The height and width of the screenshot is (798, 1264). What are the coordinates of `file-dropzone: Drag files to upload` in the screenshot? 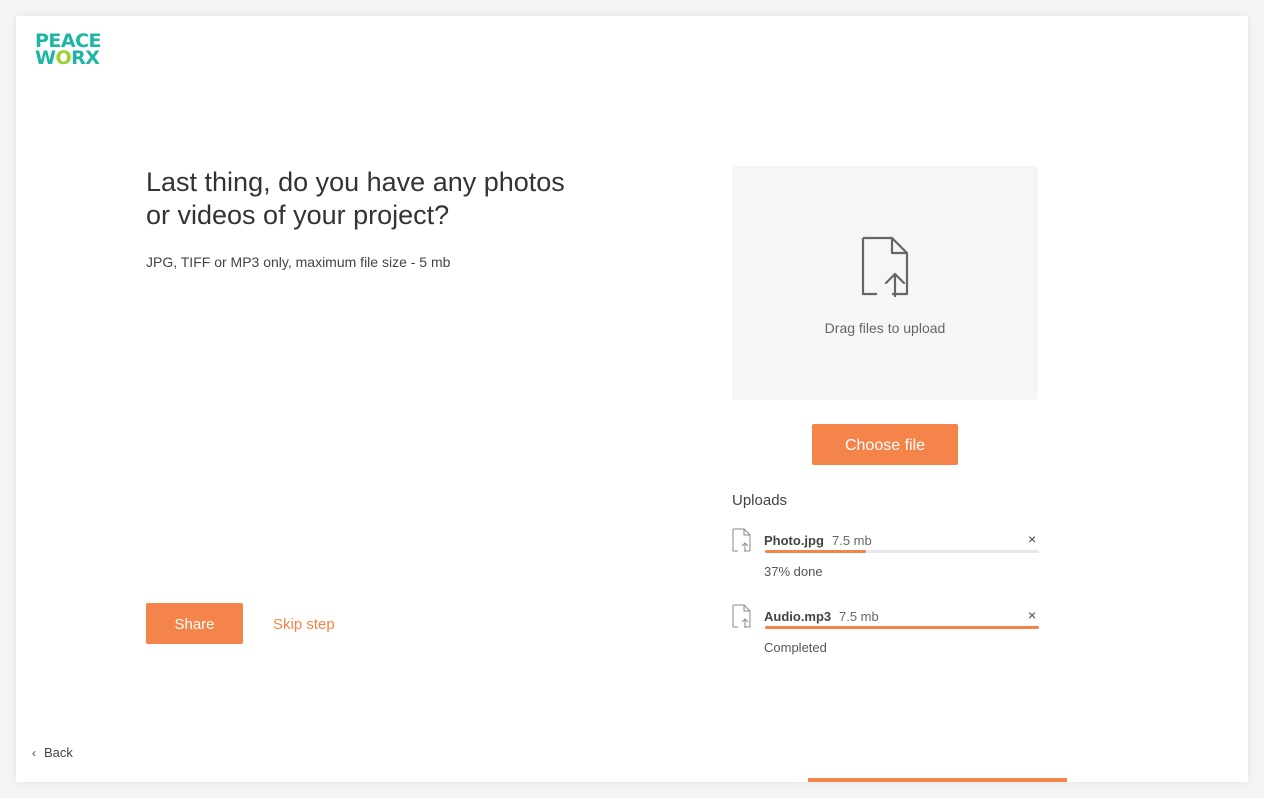 It's located at (885, 283).